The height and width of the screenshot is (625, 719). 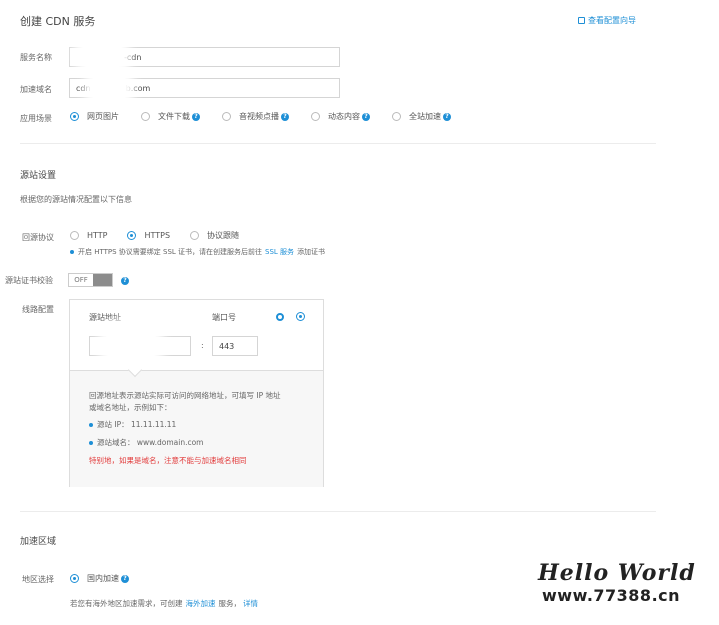 What do you see at coordinates (38, 309) in the screenshot?
I see `line-config-label: 线路配置` at bounding box center [38, 309].